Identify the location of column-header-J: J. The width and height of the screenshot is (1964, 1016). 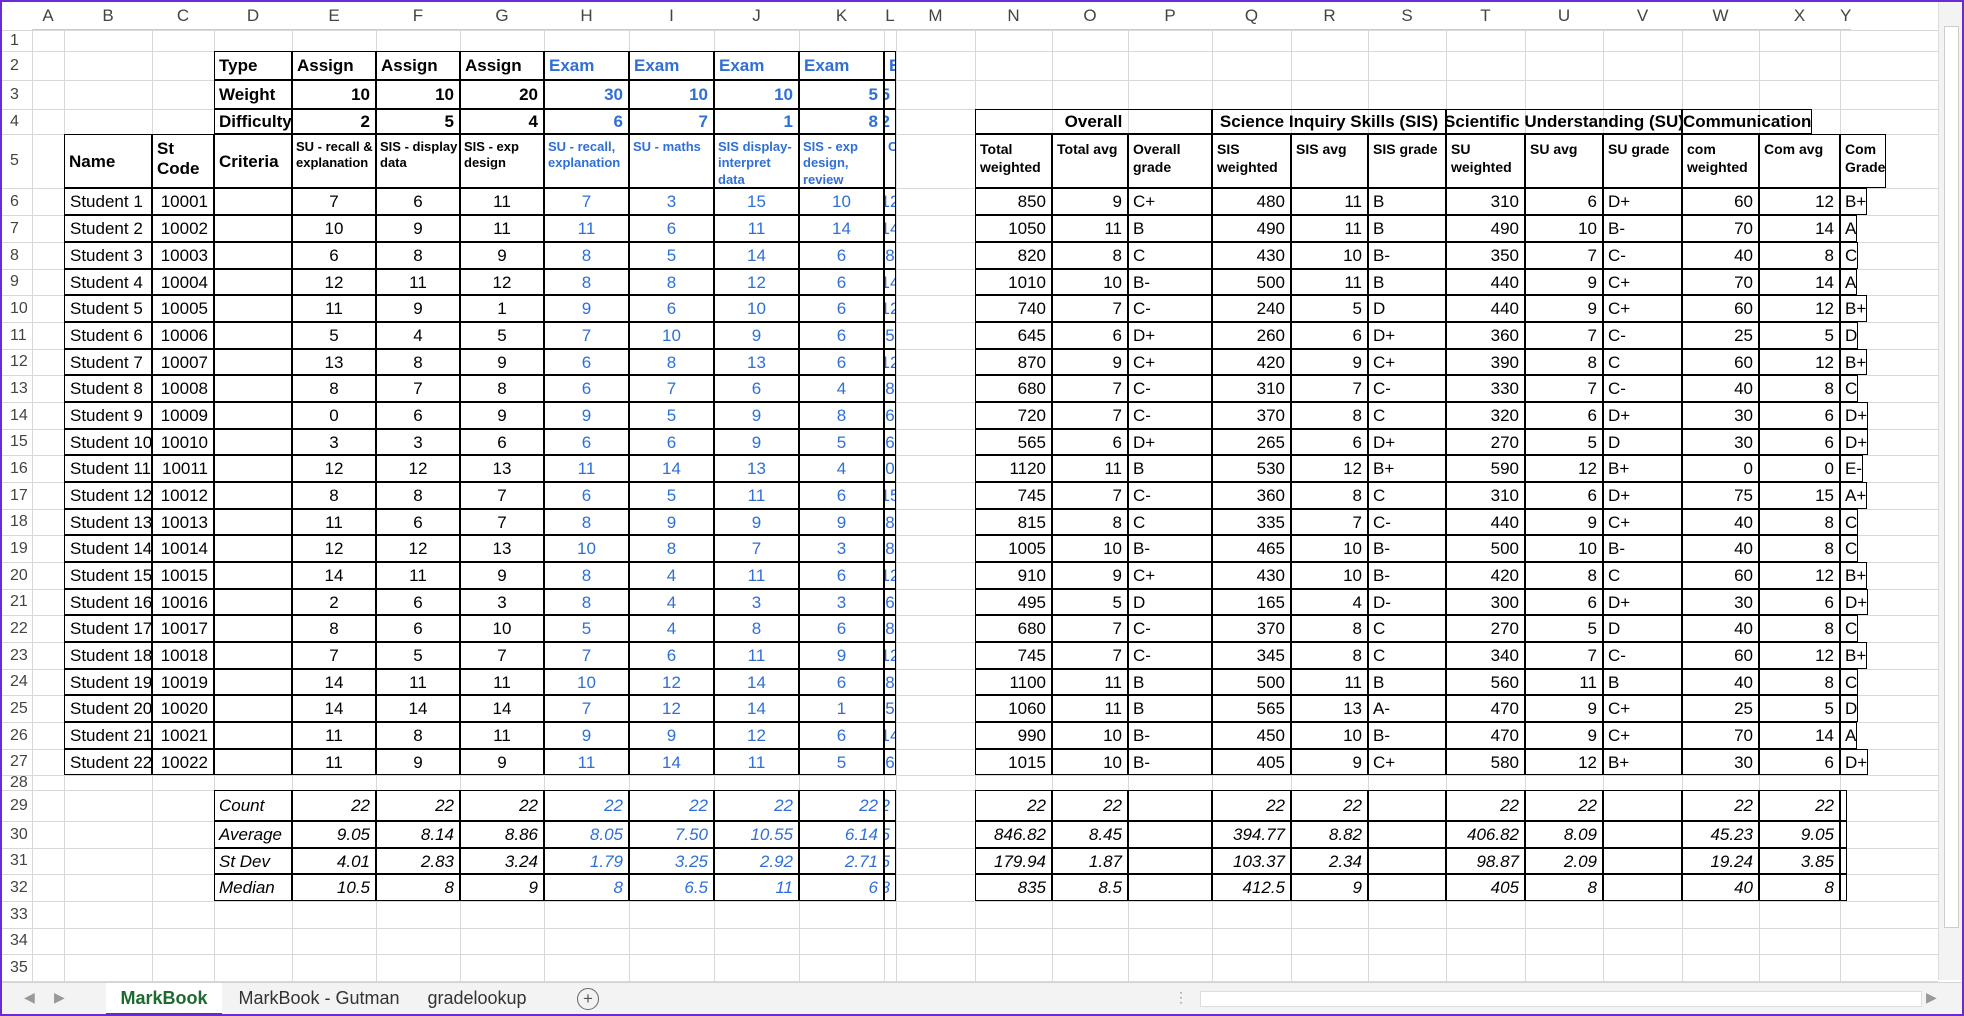
(756, 16).